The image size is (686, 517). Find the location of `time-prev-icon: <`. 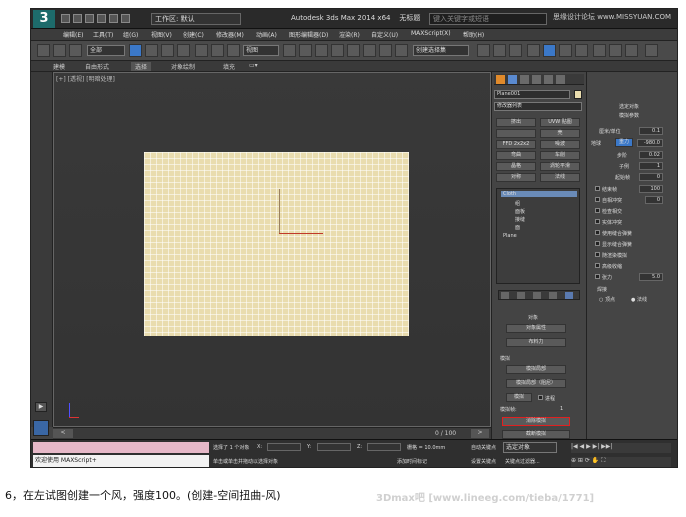

time-prev-icon: < is located at coordinates (63, 433).